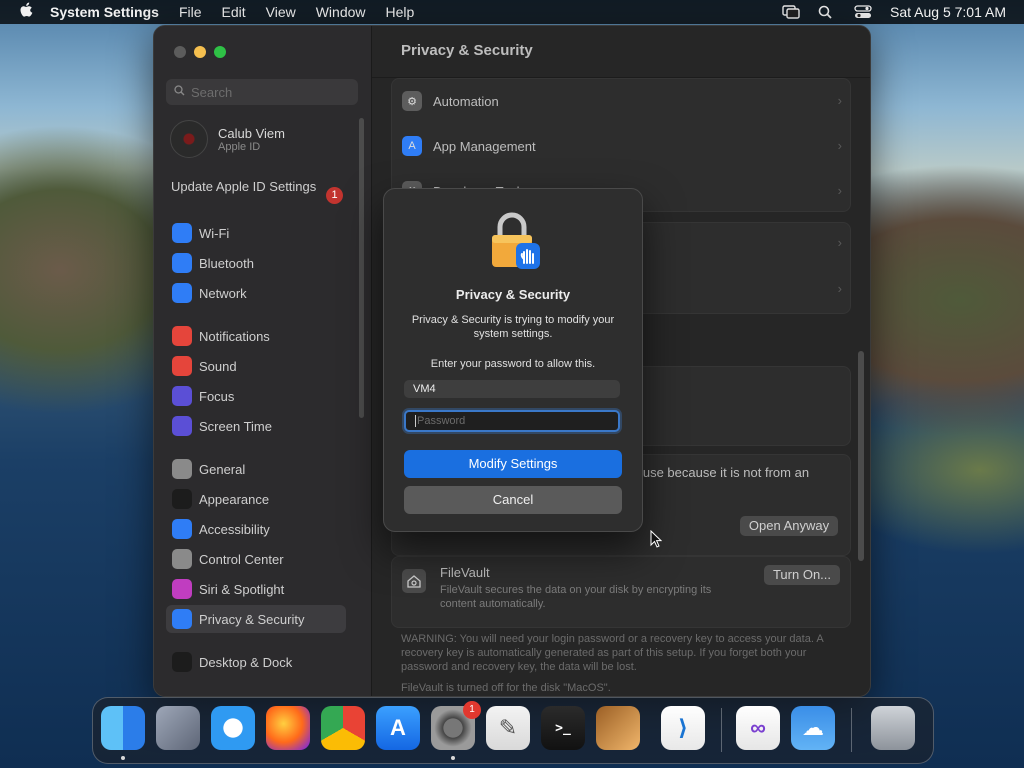  What do you see at coordinates (466, 101) in the screenshot?
I see `row-label: Automation` at bounding box center [466, 101].